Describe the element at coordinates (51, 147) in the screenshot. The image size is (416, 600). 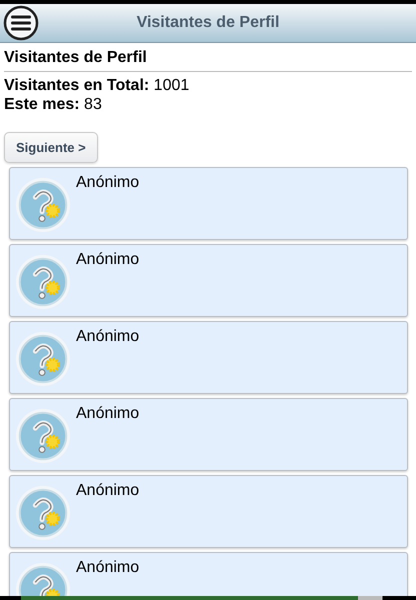
I see `next-button: Siguiente >` at that location.